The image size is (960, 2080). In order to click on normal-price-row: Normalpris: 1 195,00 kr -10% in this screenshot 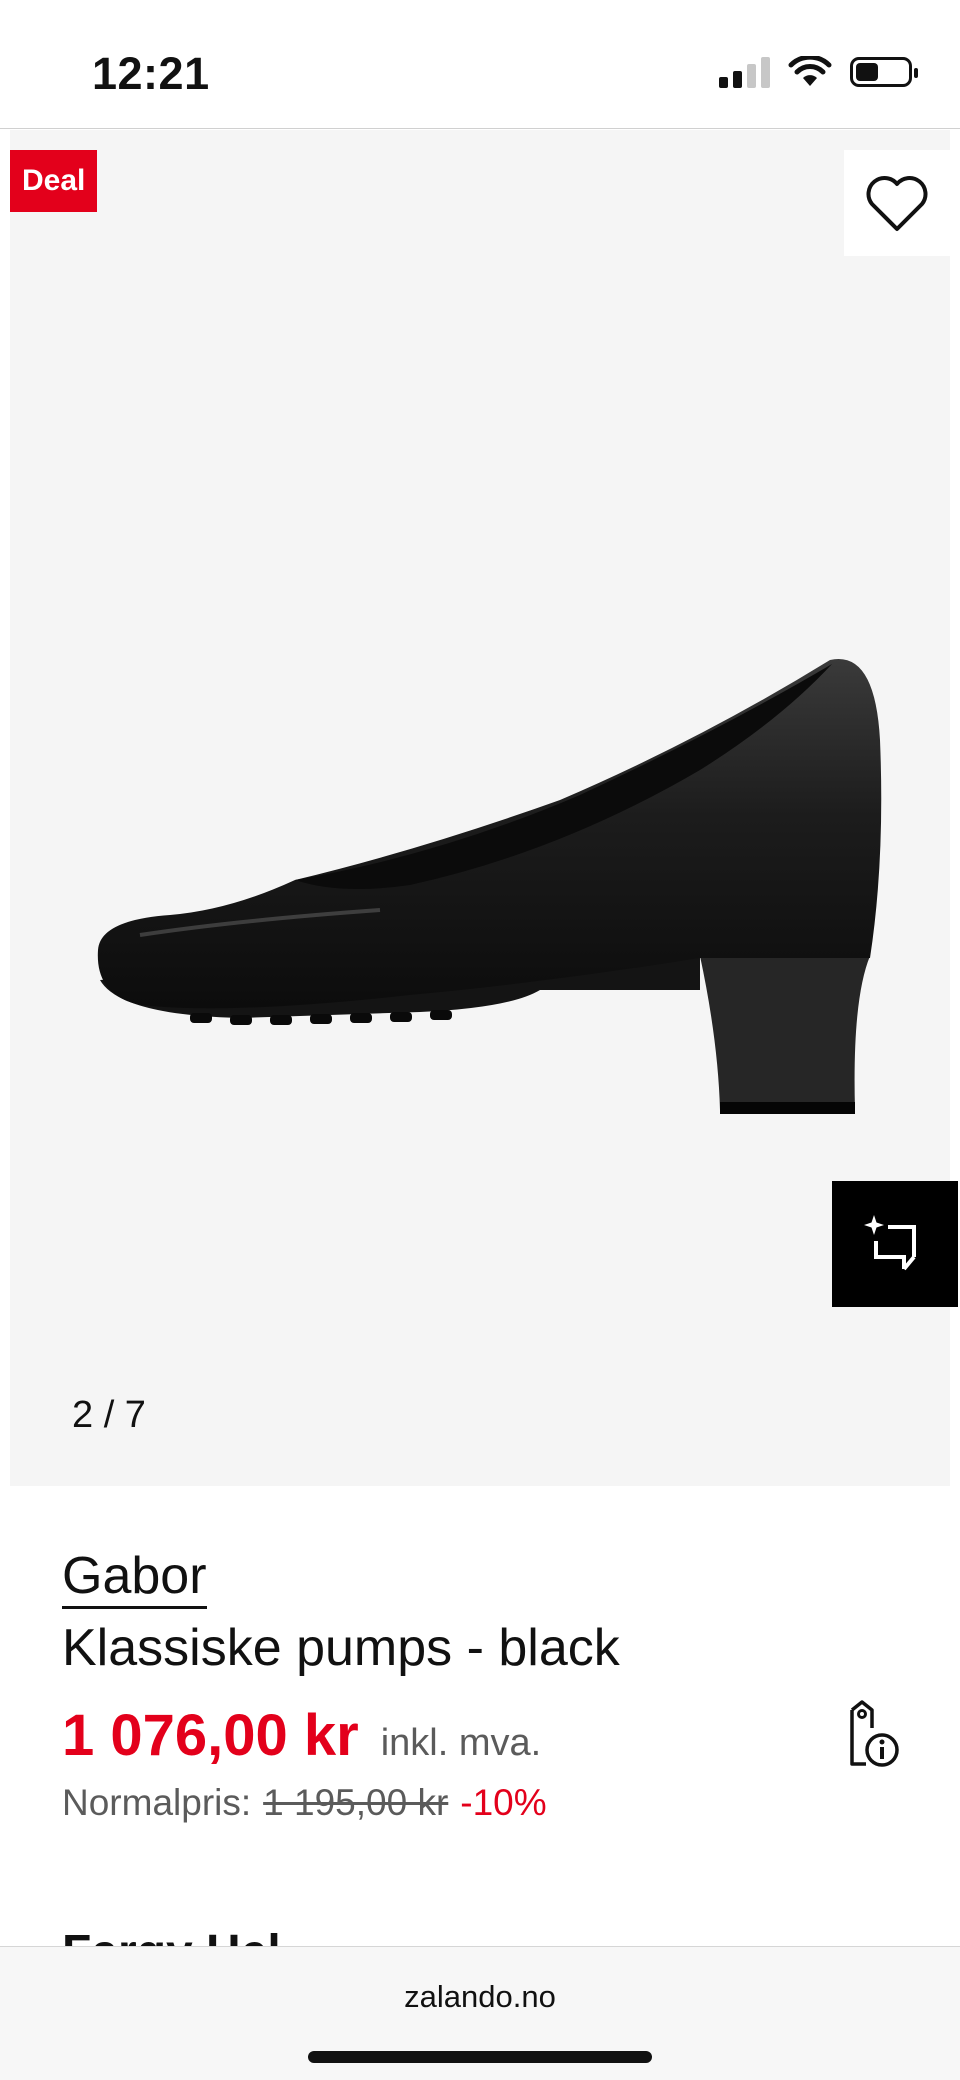, I will do `click(304, 1803)`.